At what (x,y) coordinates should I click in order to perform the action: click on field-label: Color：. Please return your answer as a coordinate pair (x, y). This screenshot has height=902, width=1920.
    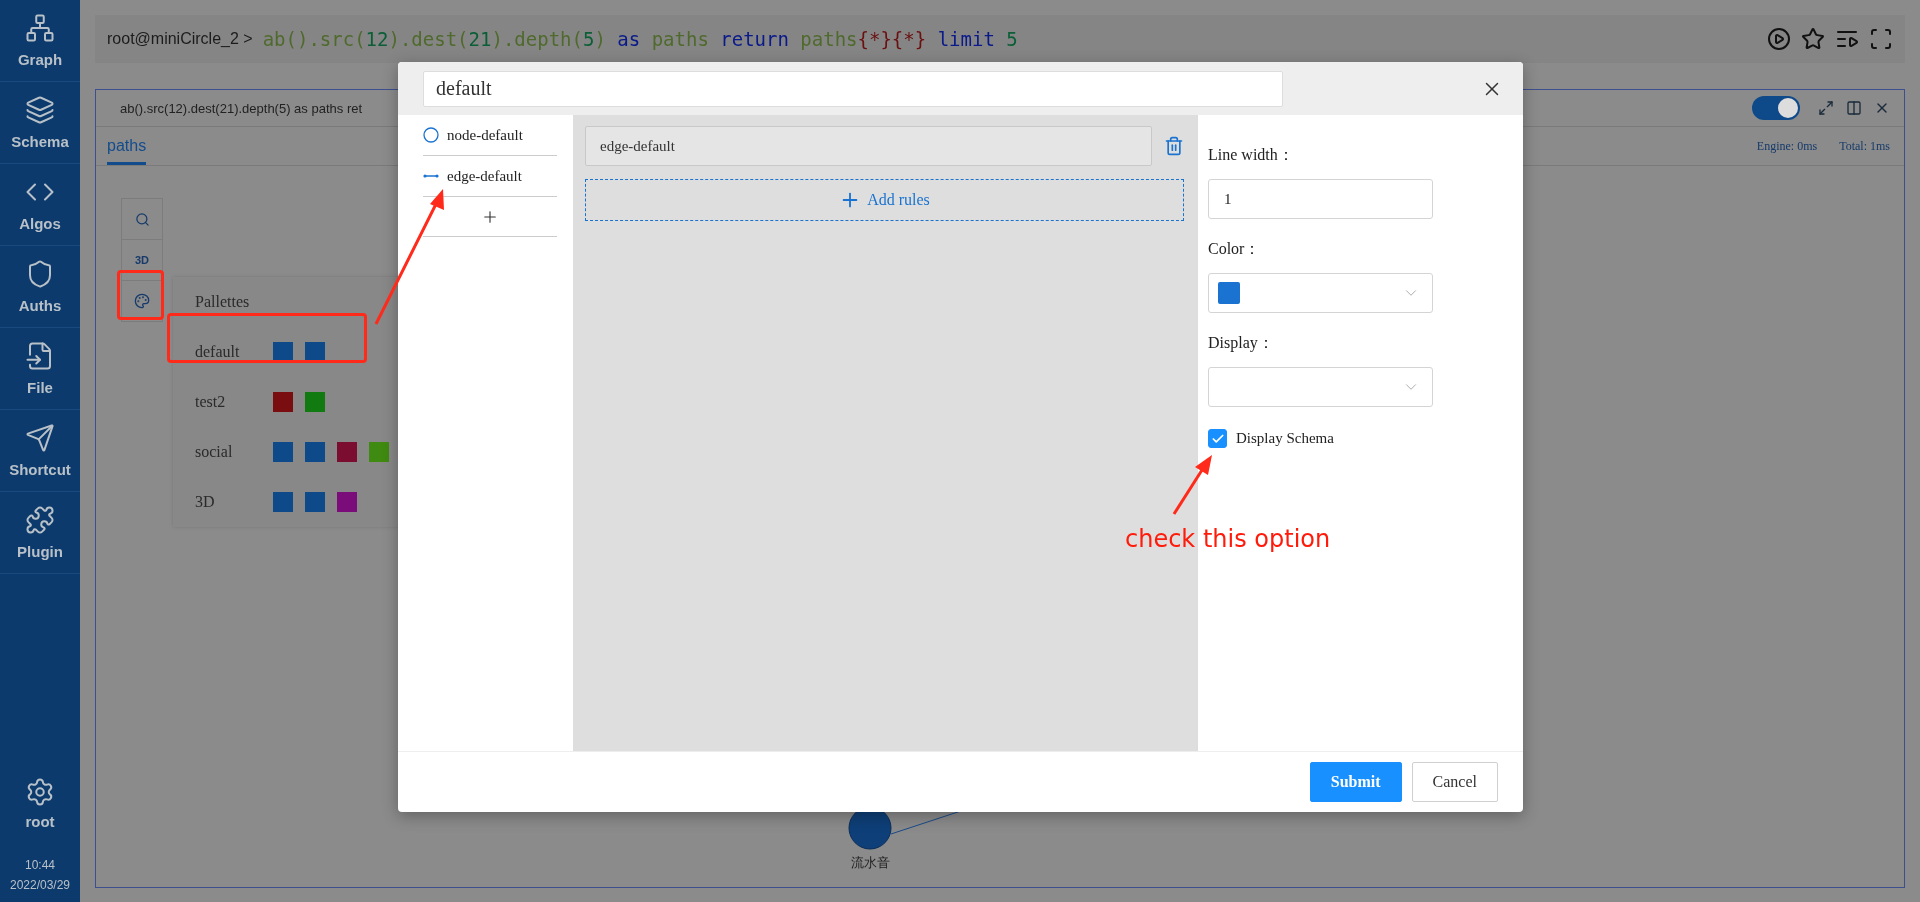
    Looking at the image, I should click on (1235, 249).